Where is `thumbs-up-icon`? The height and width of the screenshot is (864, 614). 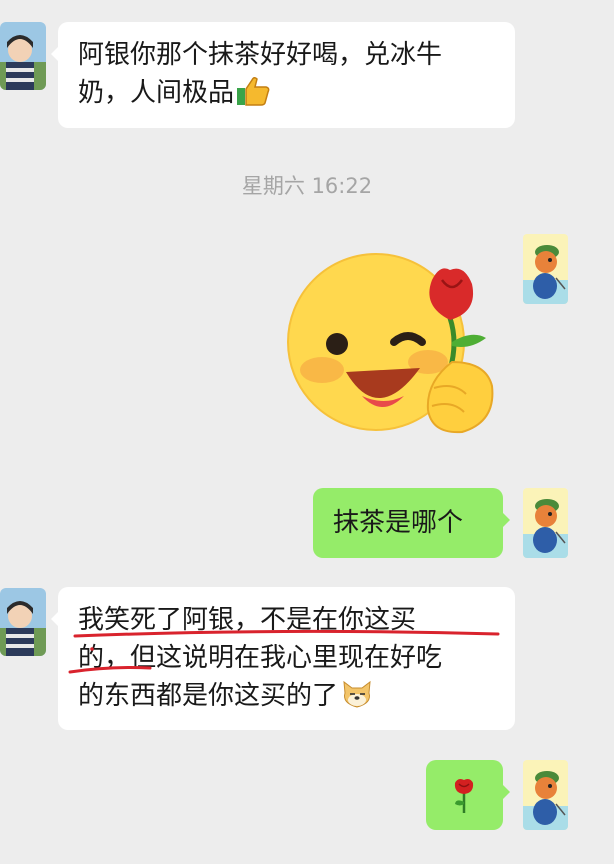 thumbs-up-icon is located at coordinates (253, 96).